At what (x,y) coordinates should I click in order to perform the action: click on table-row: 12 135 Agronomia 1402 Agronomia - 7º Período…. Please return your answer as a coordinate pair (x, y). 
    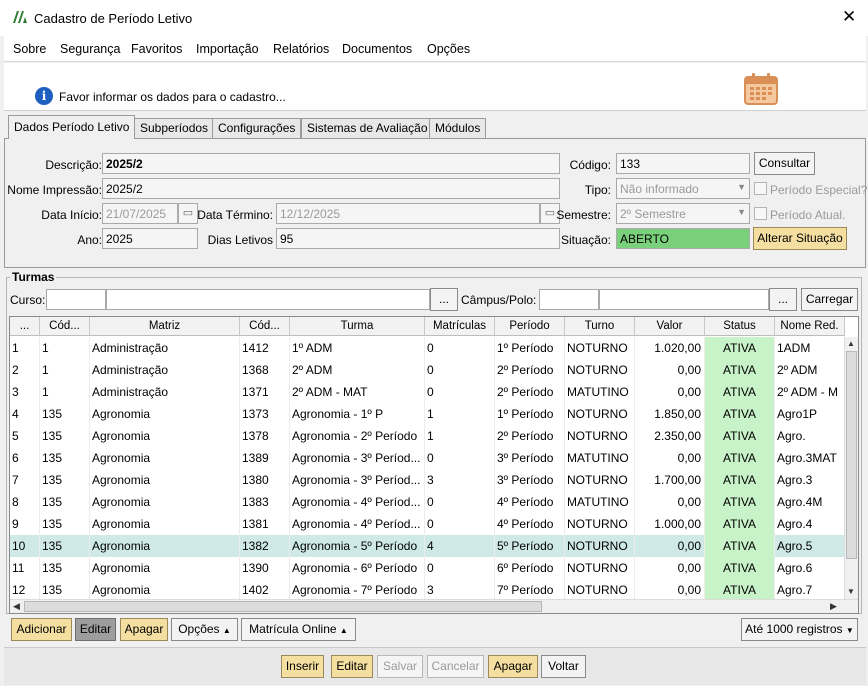
    Looking at the image, I should click on (427, 590).